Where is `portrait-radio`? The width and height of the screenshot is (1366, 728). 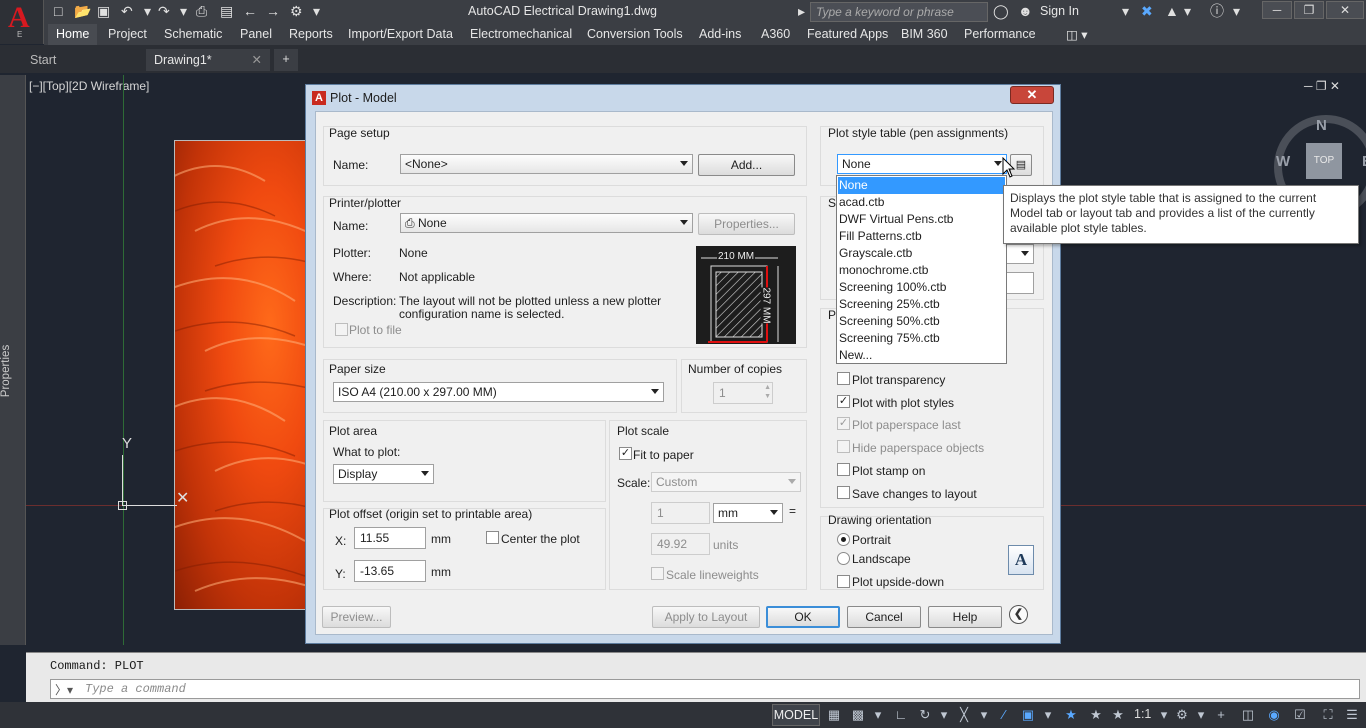
portrait-radio is located at coordinates (843, 539).